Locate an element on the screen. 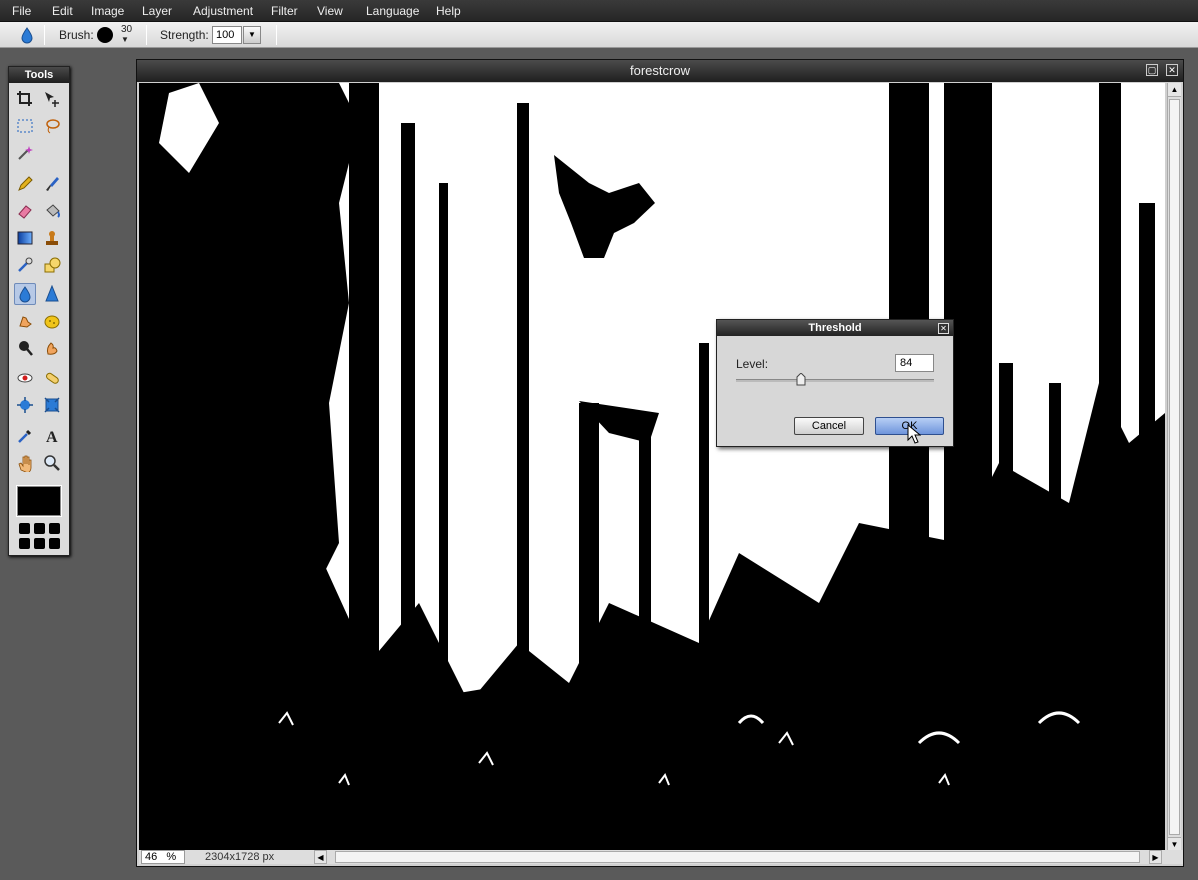 This screenshot has width=1198, height=880. scroll-up-icon: ▲ is located at coordinates (1174, 90).